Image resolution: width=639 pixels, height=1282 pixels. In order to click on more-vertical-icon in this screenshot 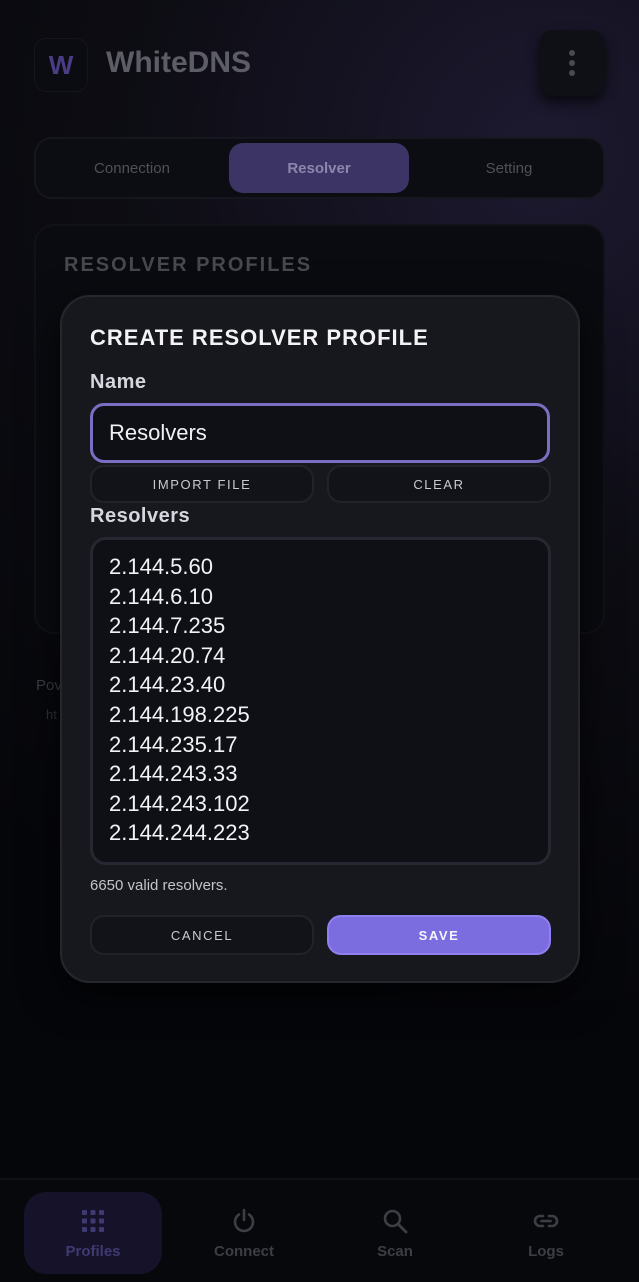, I will do `click(572, 63)`.